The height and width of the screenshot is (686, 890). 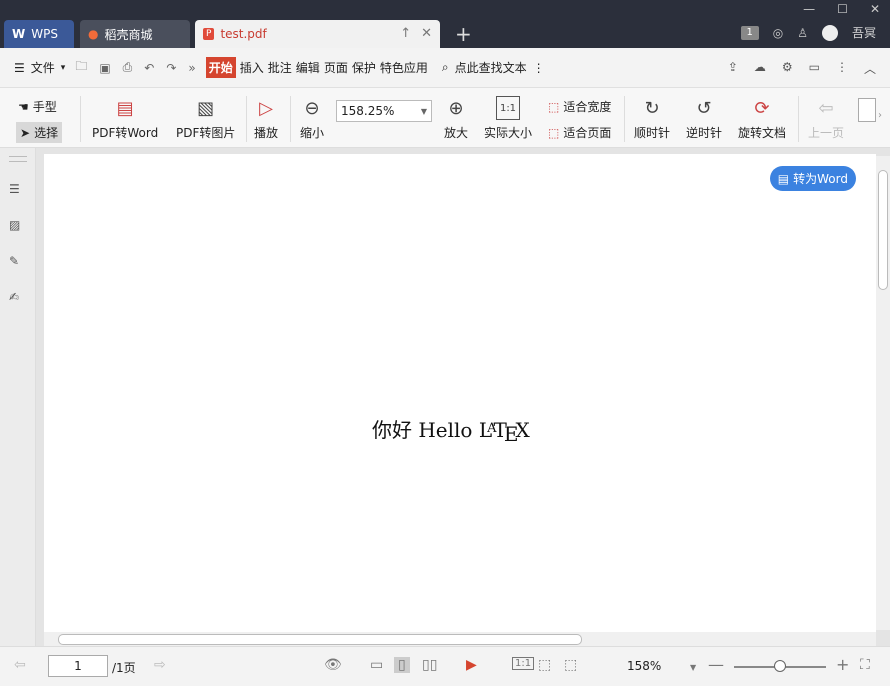 What do you see at coordinates (336, 67) in the screenshot?
I see `menu-page: 页面` at bounding box center [336, 67].